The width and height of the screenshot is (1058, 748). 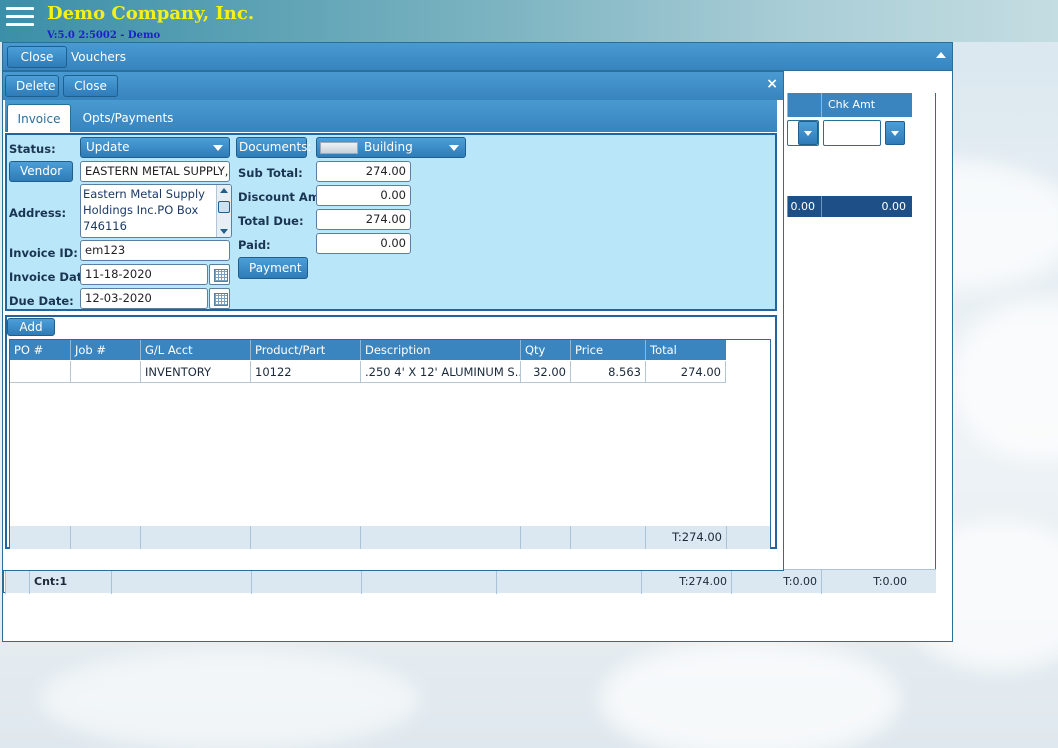 What do you see at coordinates (607, 350) in the screenshot?
I see `column-header-price: Price` at bounding box center [607, 350].